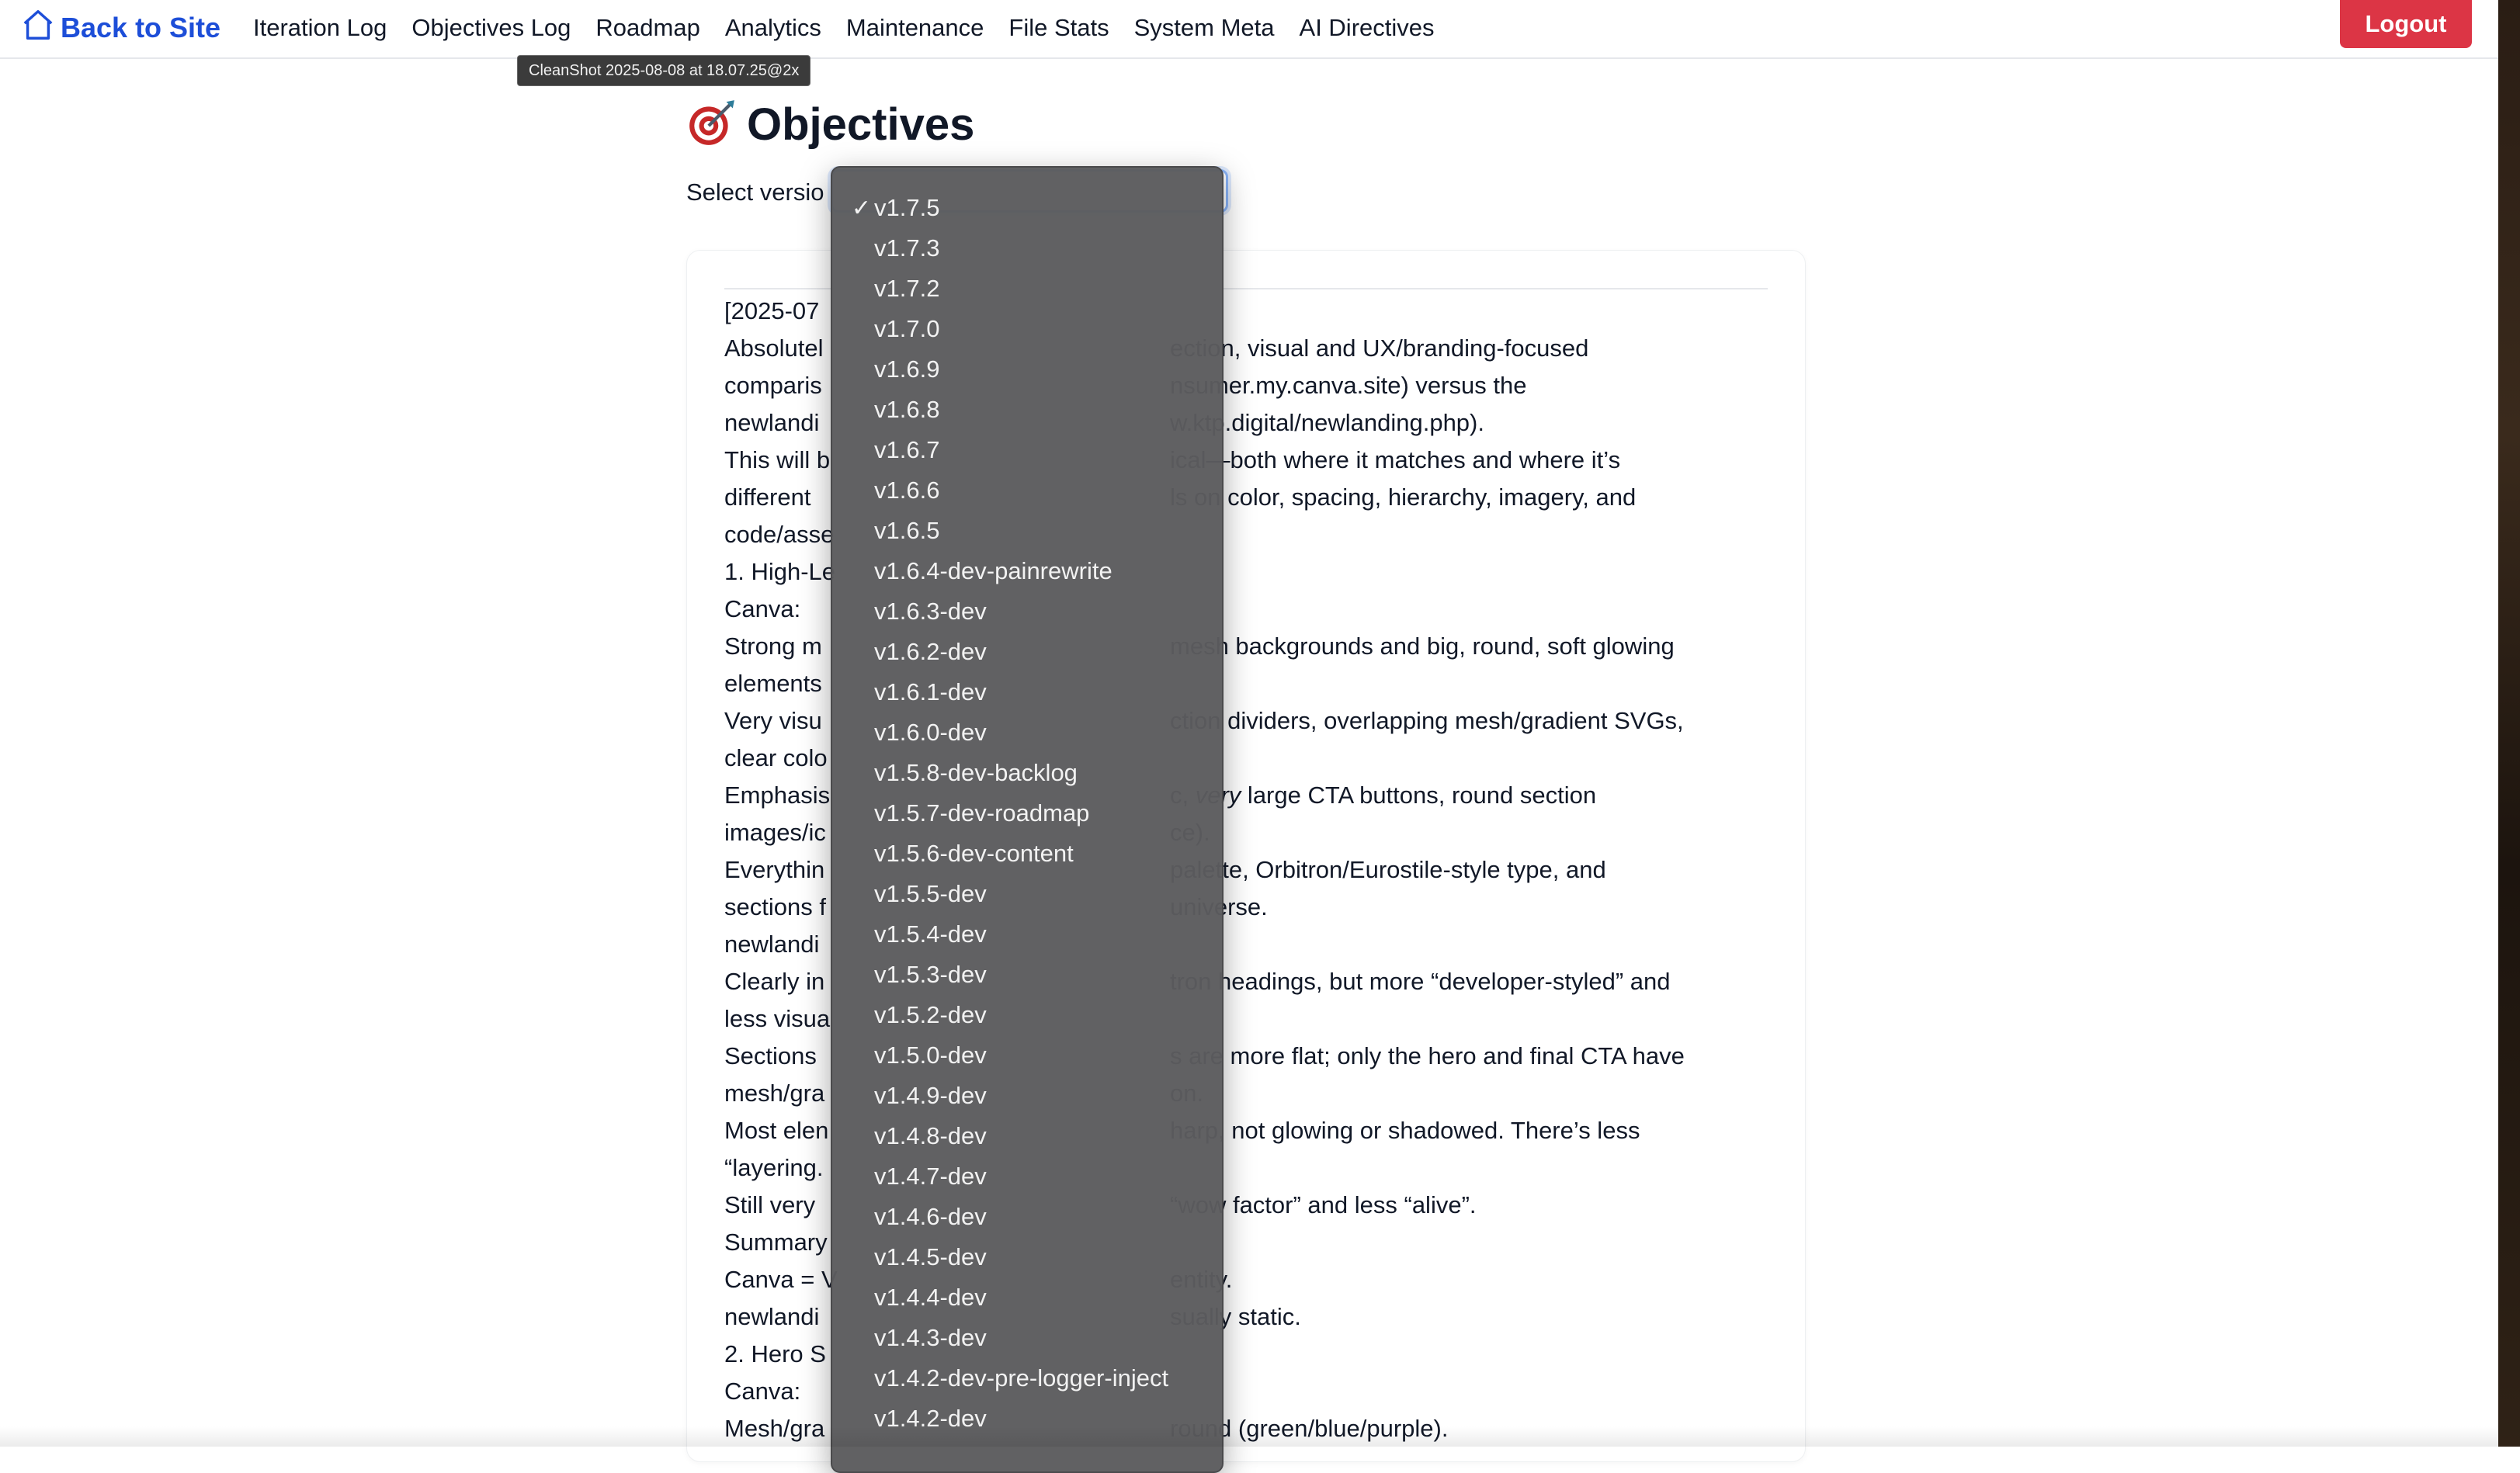 This screenshot has width=2520, height=1473. I want to click on content-line-left: Everythin, so click(774, 869).